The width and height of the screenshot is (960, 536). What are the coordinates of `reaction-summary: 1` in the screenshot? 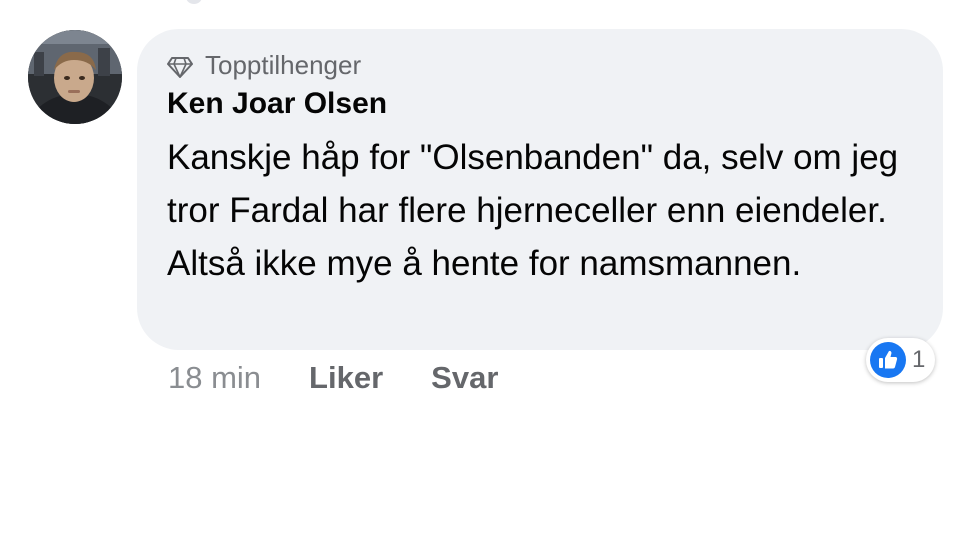 It's located at (901, 360).